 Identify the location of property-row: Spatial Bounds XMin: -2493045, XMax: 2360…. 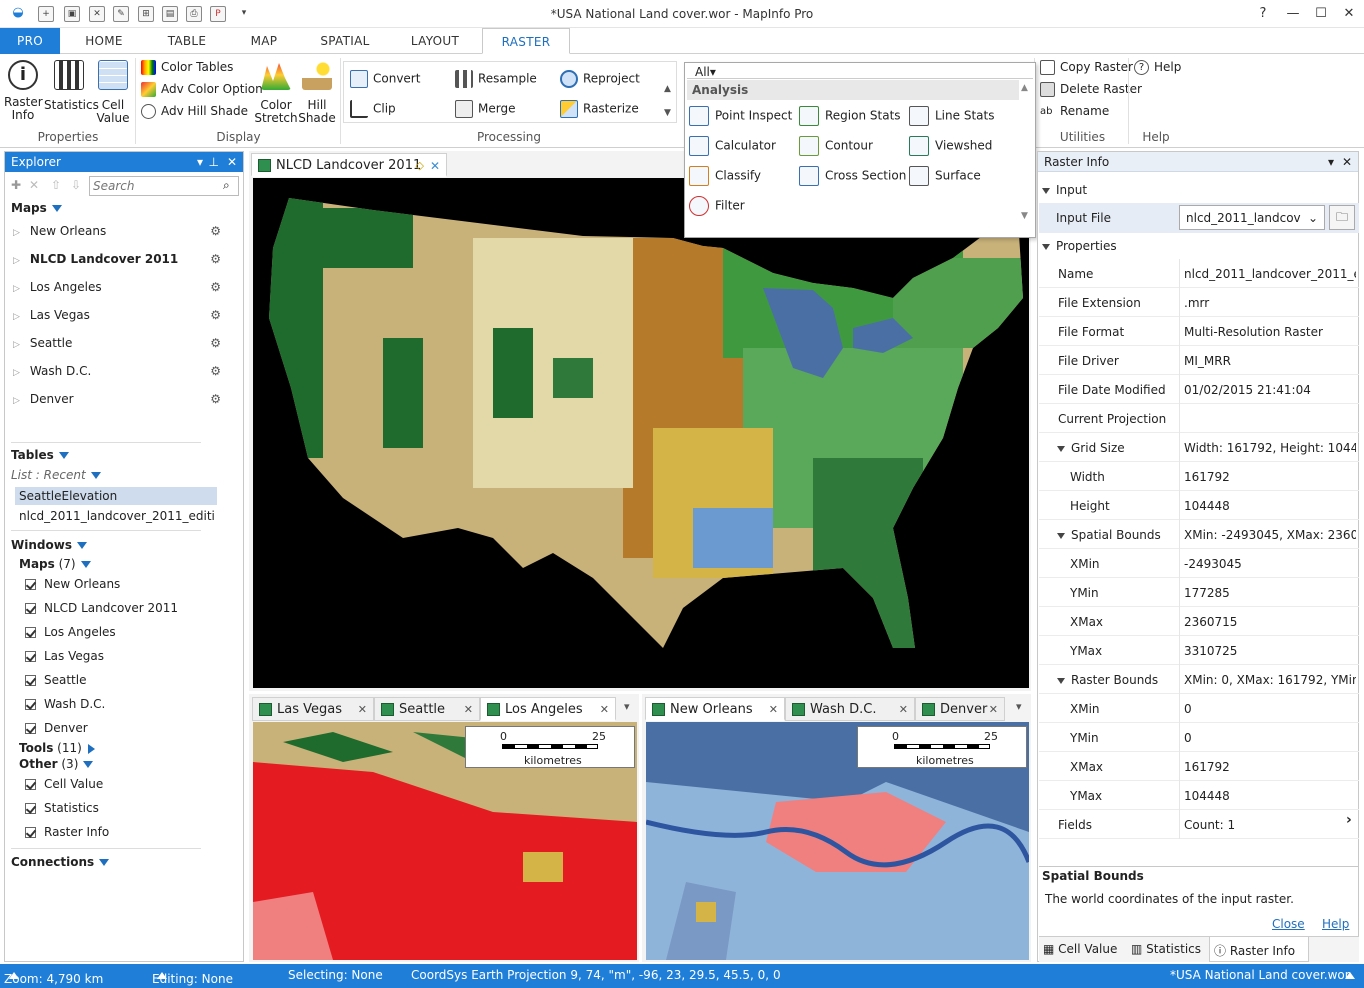
(1199, 534).